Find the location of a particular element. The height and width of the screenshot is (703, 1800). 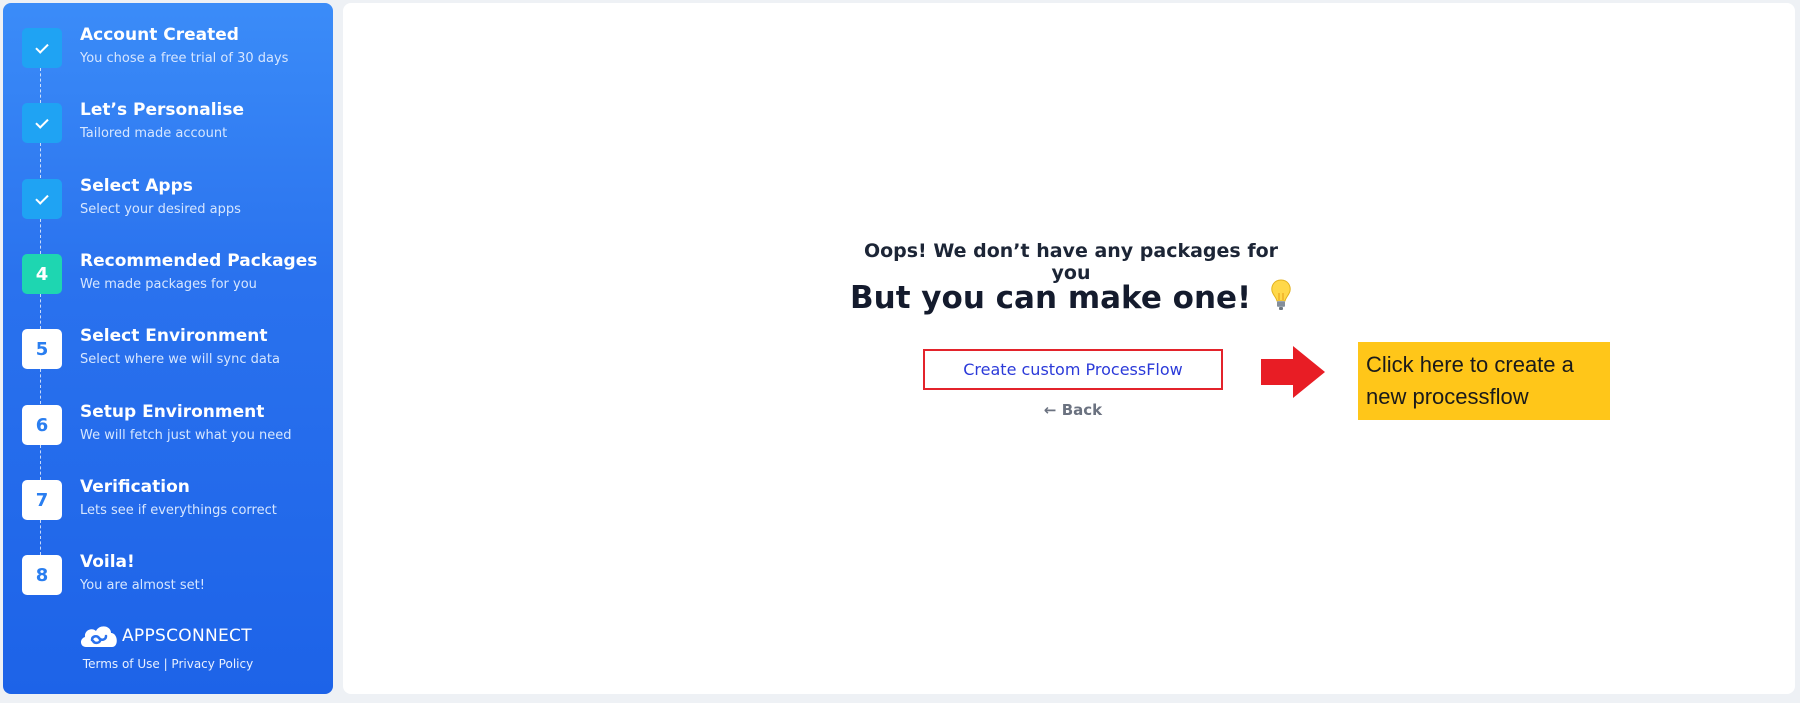

step-subtitle: We will fetch just what you need is located at coordinates (186, 435).